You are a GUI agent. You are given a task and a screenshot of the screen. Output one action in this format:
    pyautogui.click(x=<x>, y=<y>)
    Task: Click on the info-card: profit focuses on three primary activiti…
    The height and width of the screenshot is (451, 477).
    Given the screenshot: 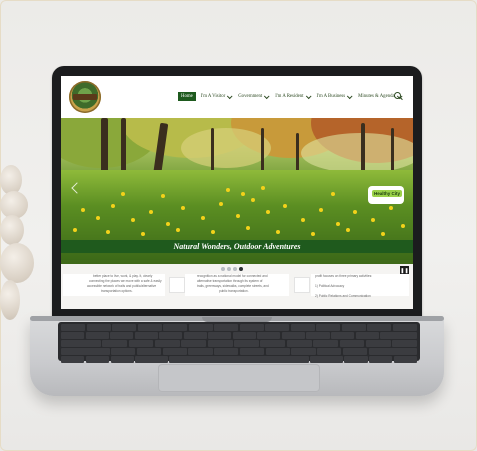 What is the action you would take?
    pyautogui.click(x=360, y=286)
    